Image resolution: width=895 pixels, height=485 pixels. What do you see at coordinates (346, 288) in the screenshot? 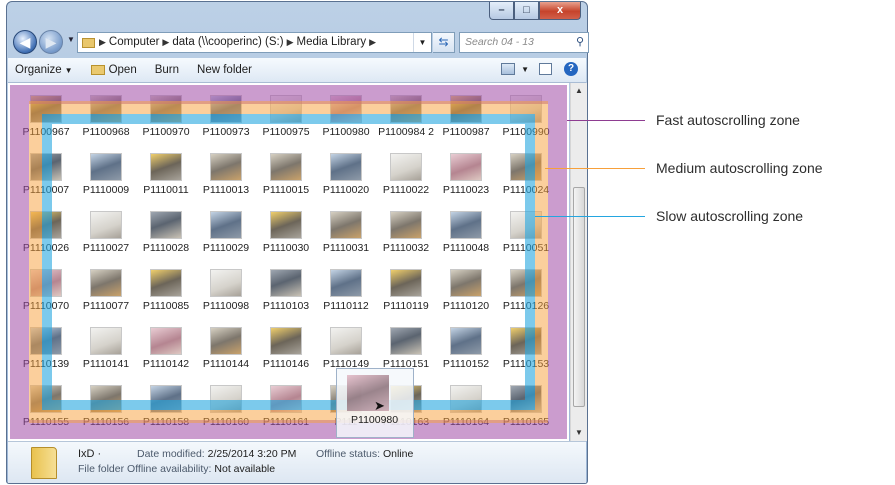
I see `file-item: P1110112` at bounding box center [346, 288].